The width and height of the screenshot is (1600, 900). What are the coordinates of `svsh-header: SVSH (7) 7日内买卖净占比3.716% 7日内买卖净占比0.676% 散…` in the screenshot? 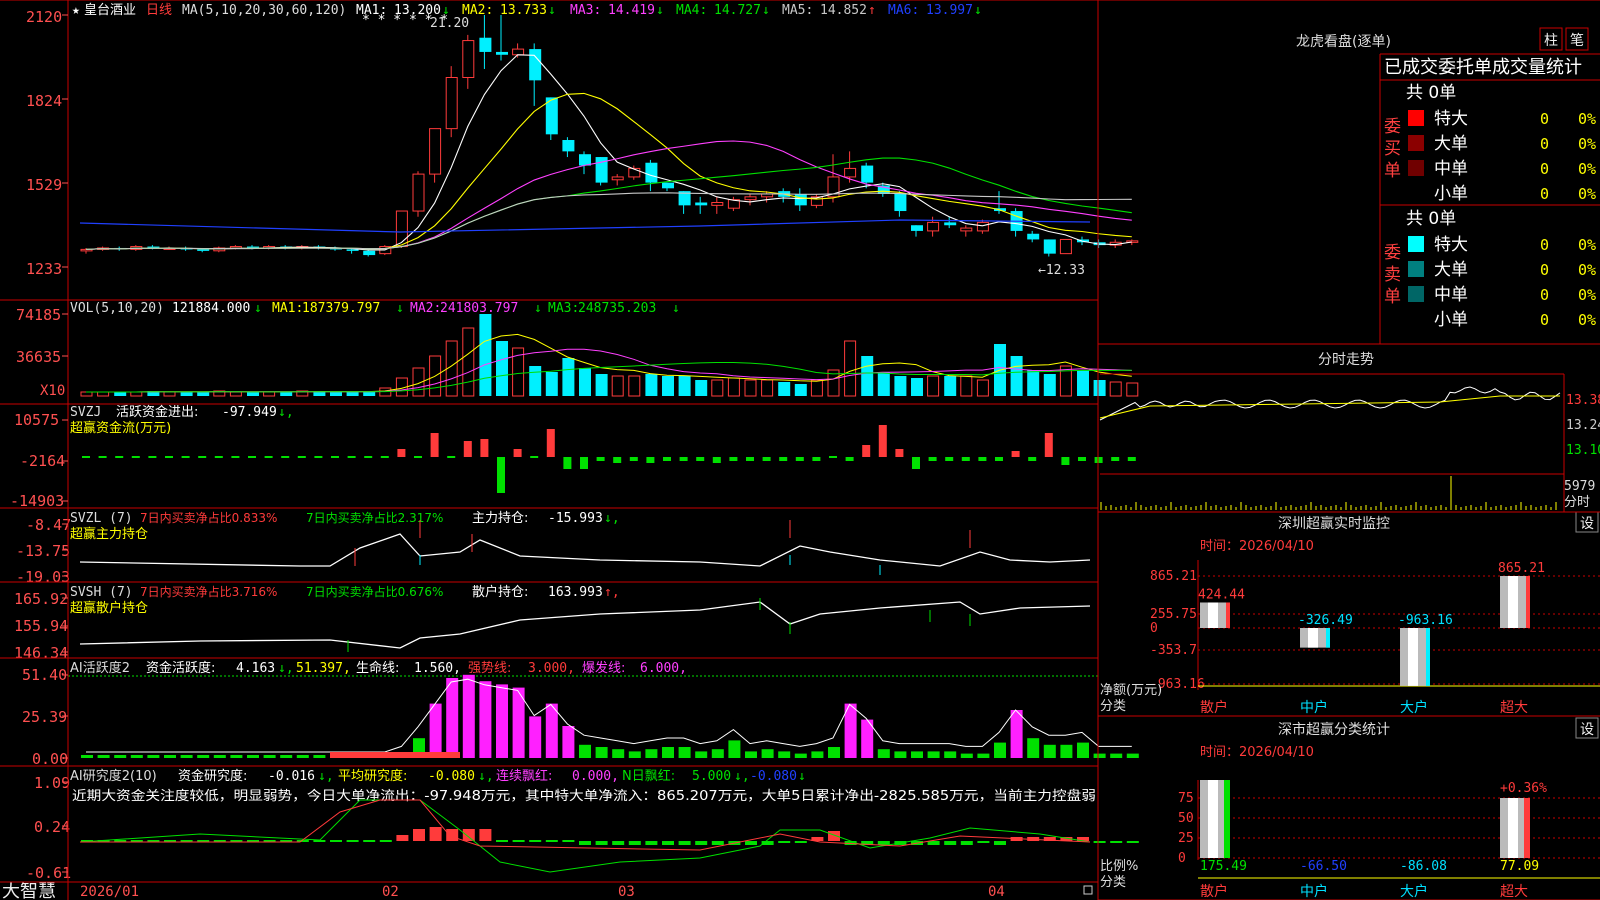 It's located at (345, 600).